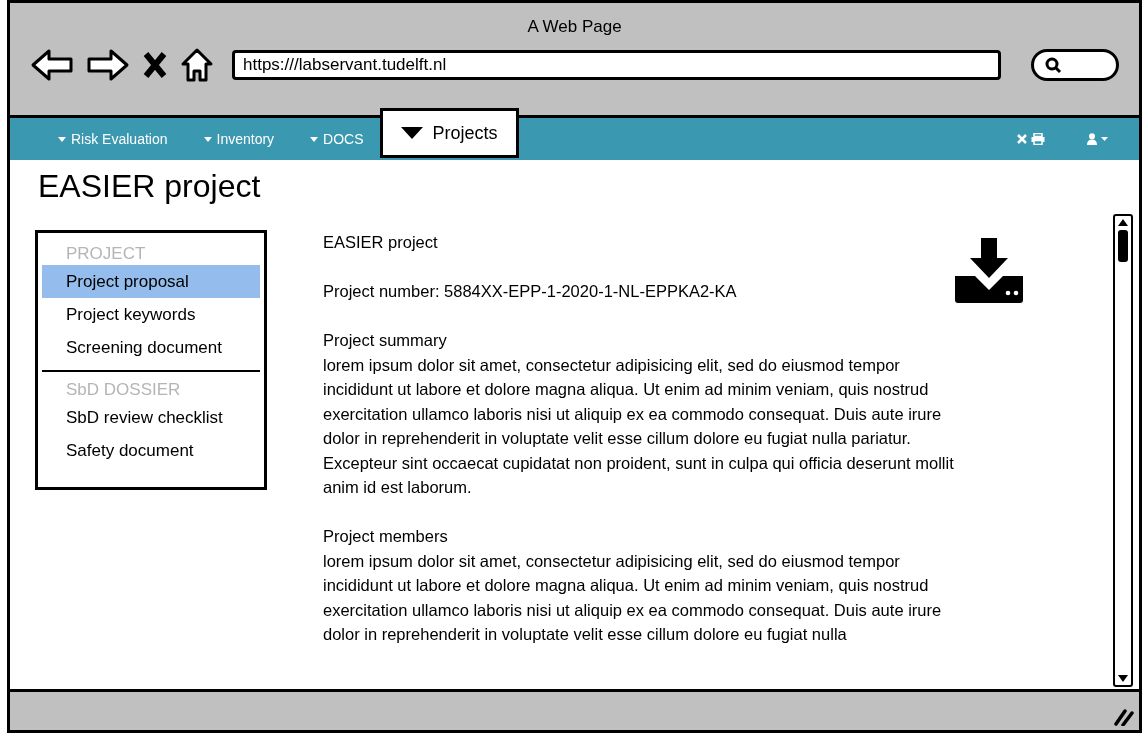 The image size is (1142, 733). Describe the element at coordinates (155, 65) in the screenshot. I see `close-icon` at that location.